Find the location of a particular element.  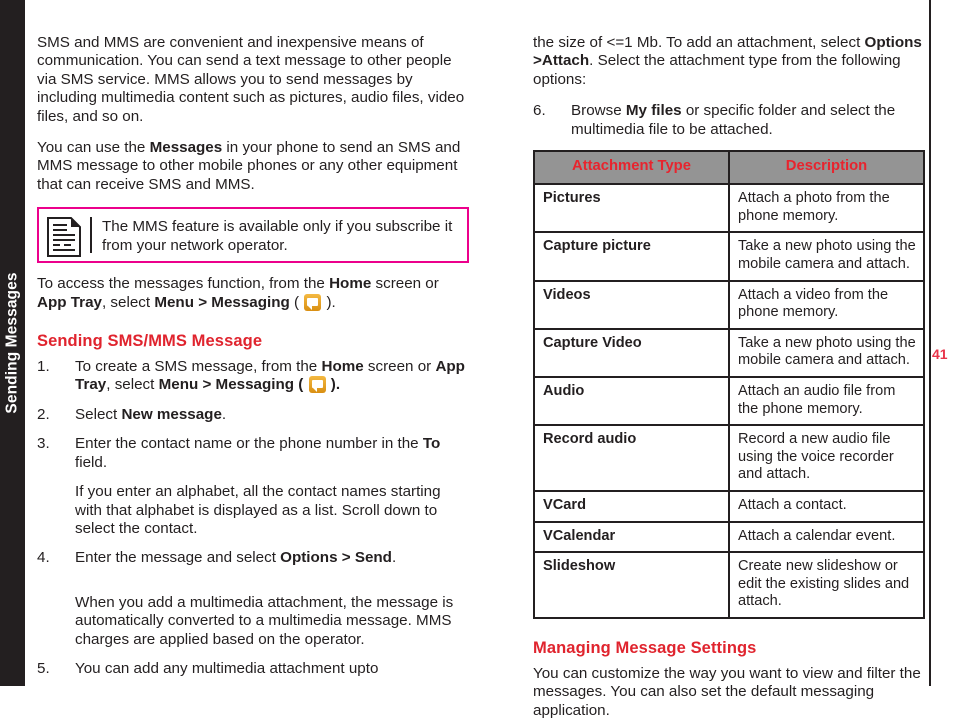

step1-bold-menu: Menu > Messaging is located at coordinates (226, 385).